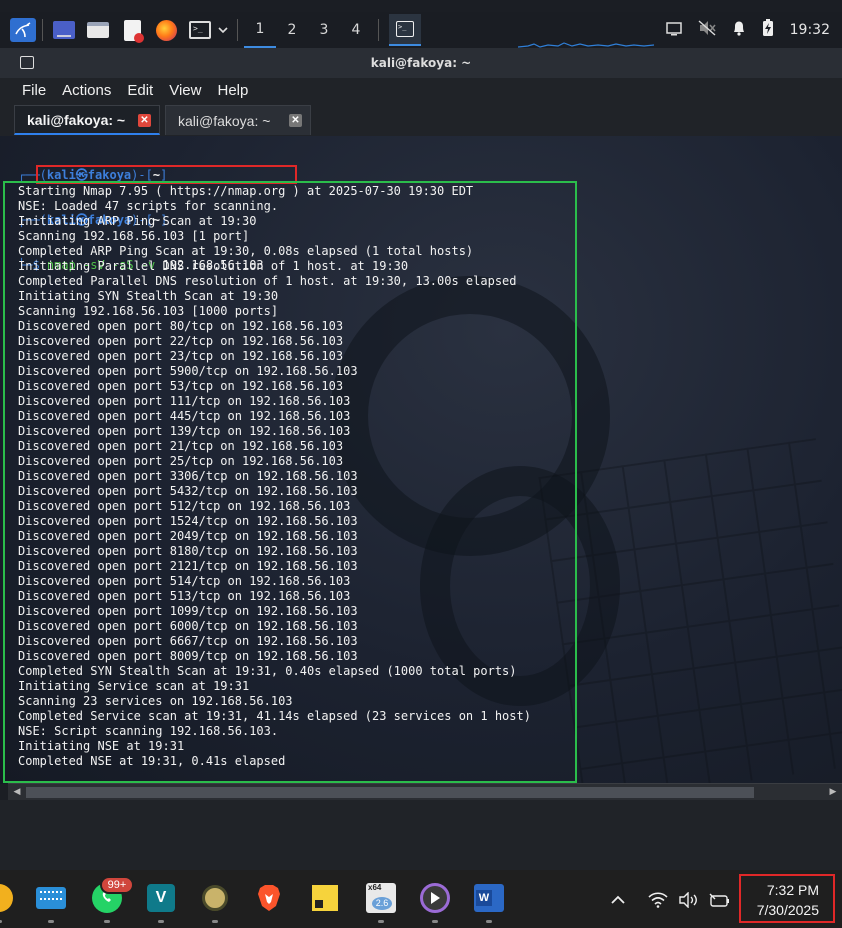  I want to click on kali-menu-icon, so click(23, 30).